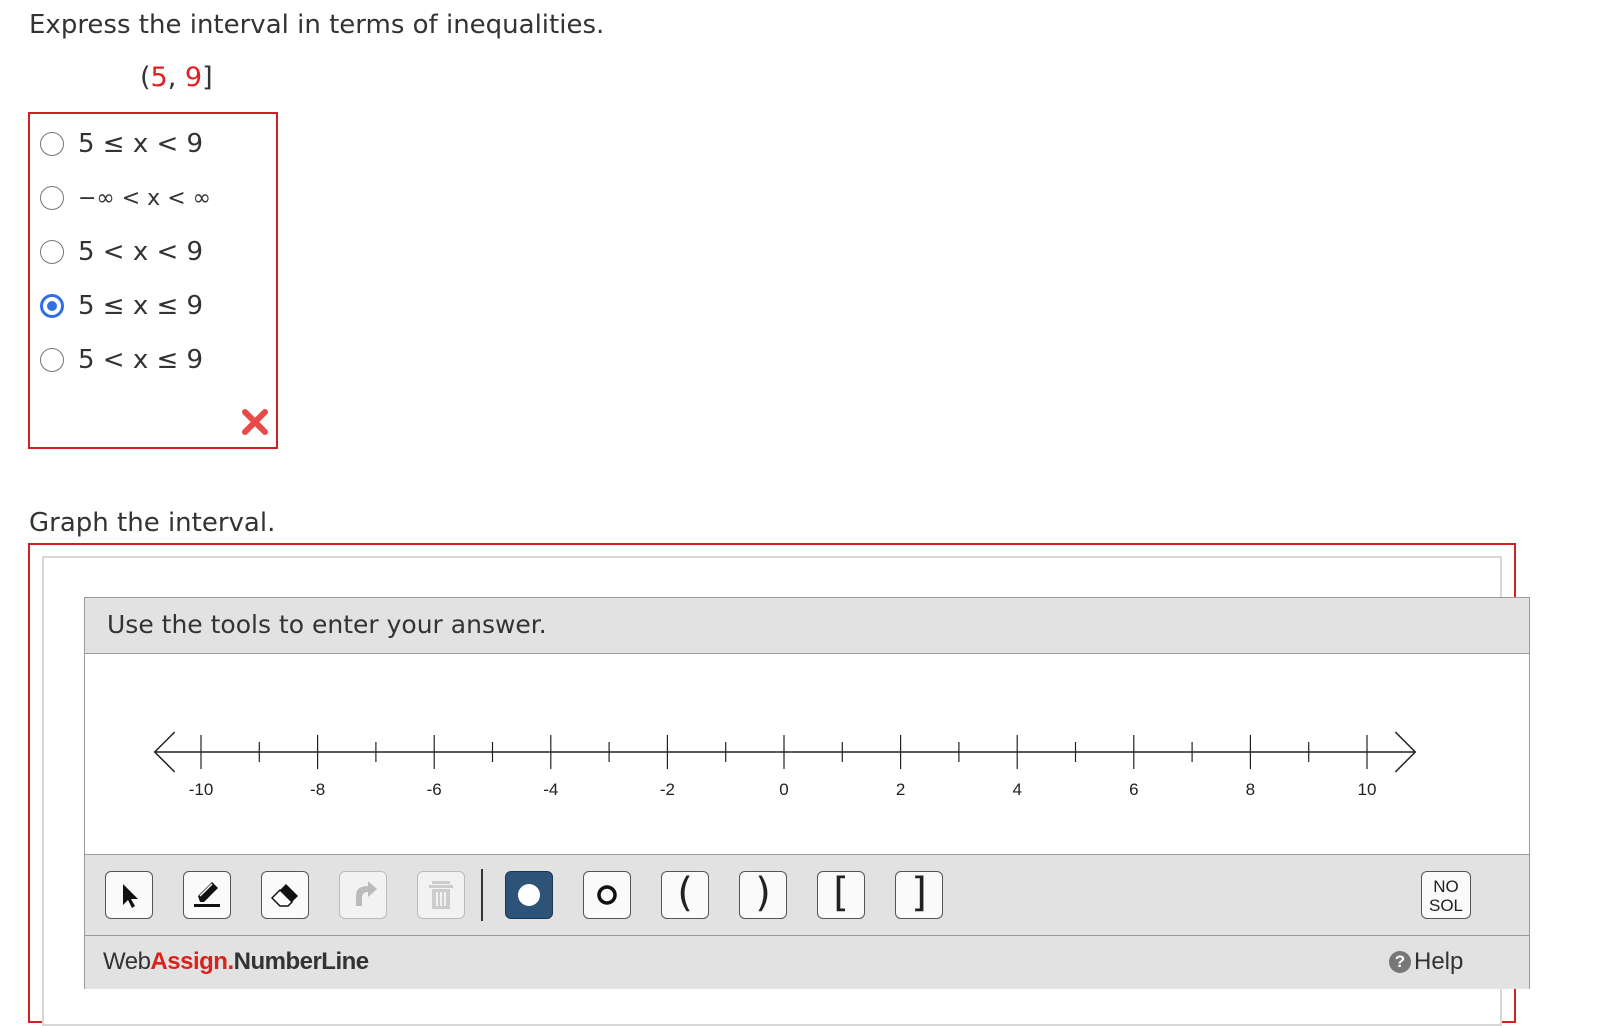  What do you see at coordinates (255, 422) in the screenshot?
I see `incorrect-x-icon` at bounding box center [255, 422].